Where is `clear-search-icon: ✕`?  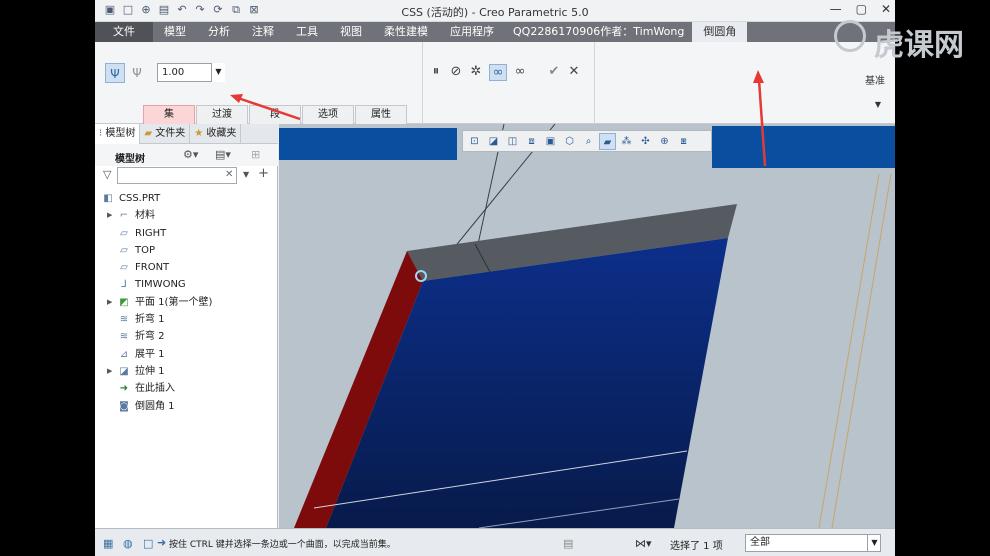
clear-search-icon: ✕ is located at coordinates (229, 174).